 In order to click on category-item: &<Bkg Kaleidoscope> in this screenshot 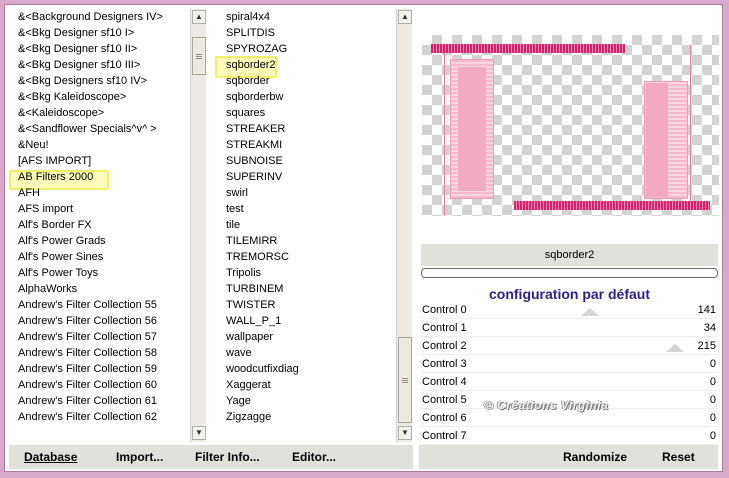, I will do `click(103, 97)`.